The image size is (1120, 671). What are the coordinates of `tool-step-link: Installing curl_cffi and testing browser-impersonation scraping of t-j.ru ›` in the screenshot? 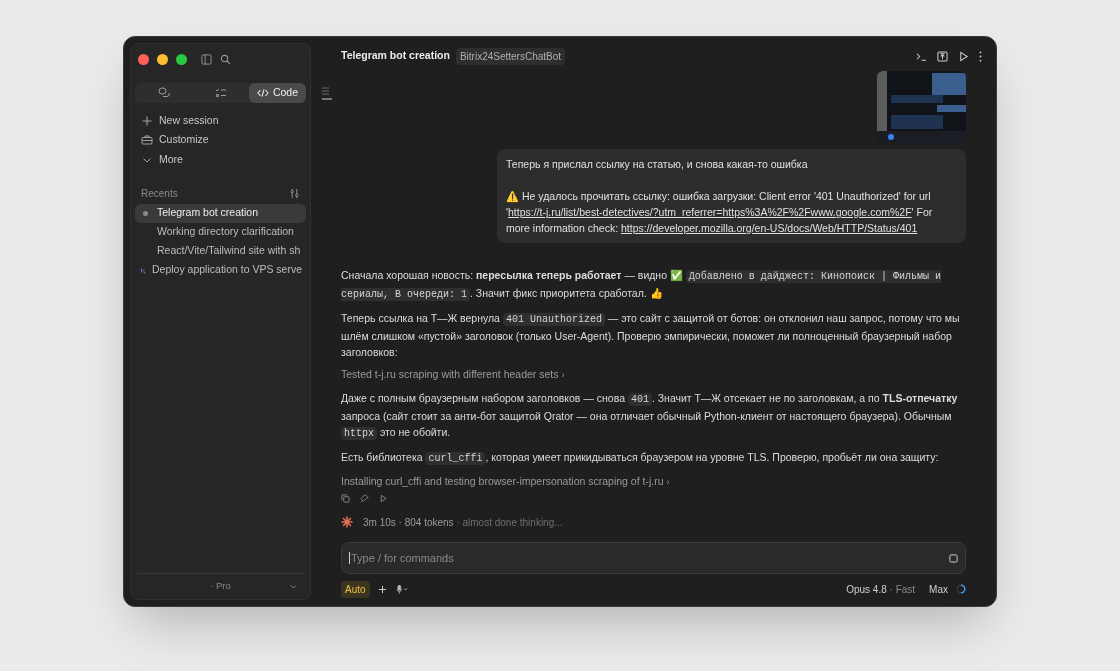 It's located at (505, 481).